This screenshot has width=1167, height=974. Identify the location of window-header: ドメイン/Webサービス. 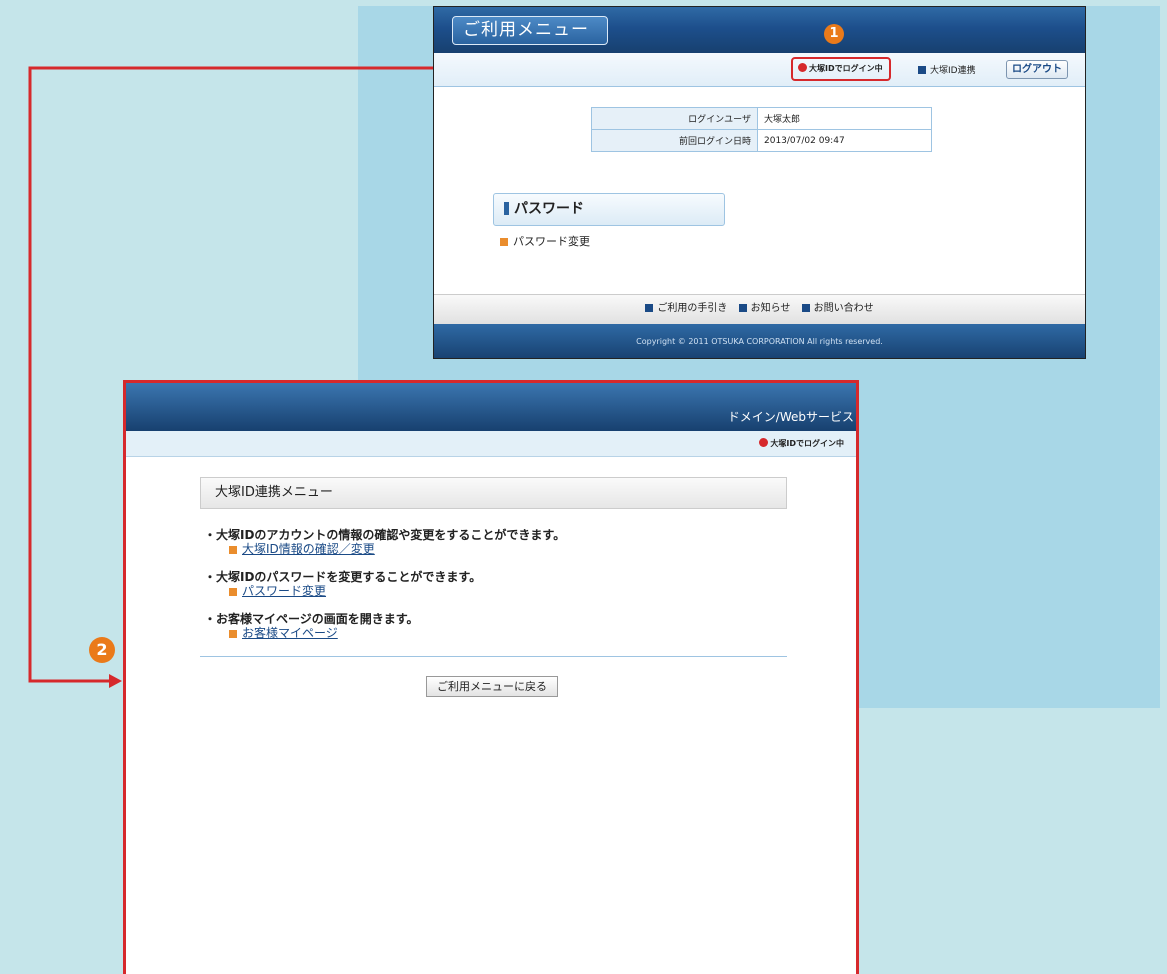
(491, 407).